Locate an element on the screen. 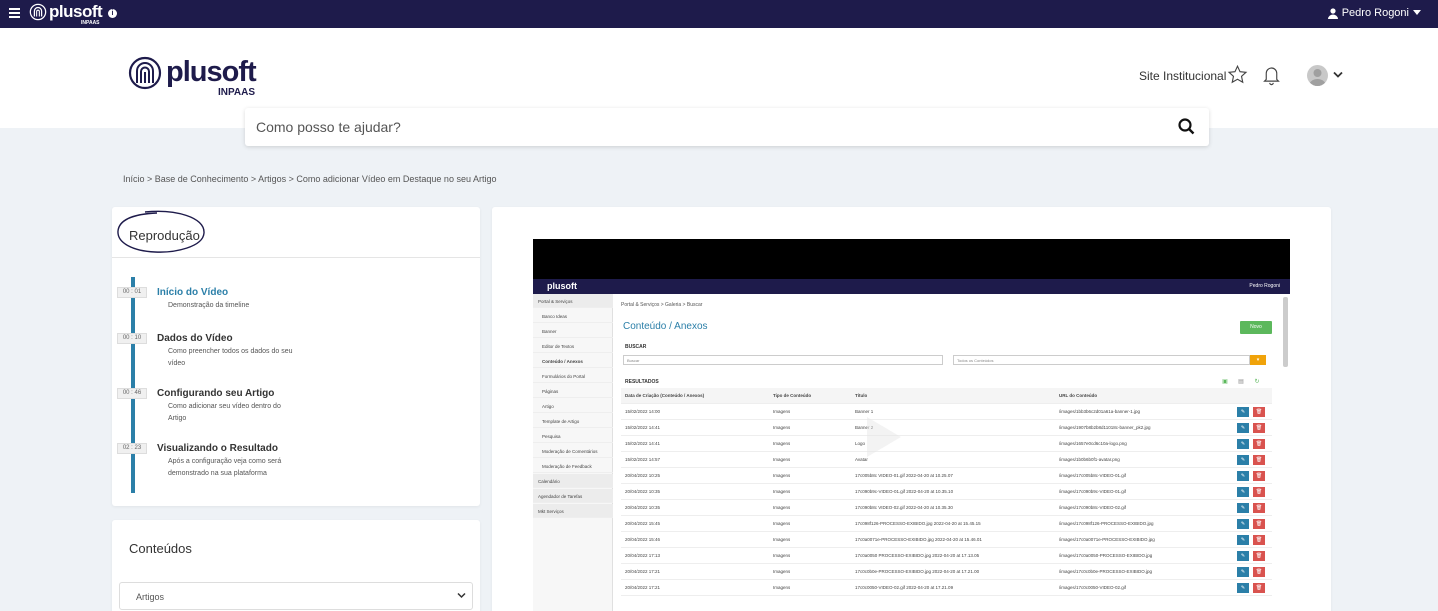  video-letterbox is located at coordinates (911, 259).